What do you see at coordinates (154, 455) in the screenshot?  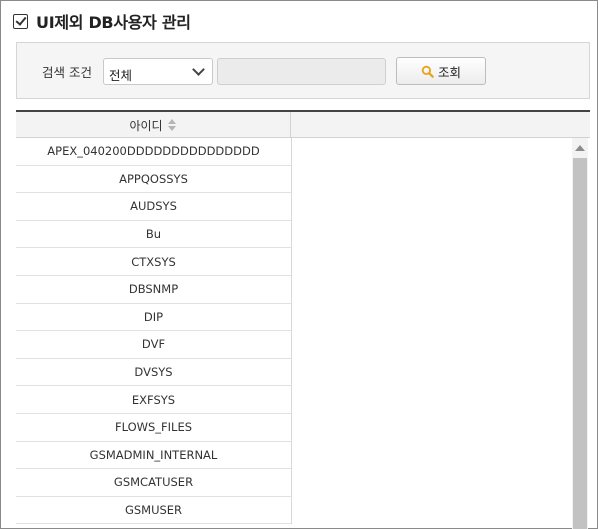 I see `table-row: GSMADMIN_INTERNAL` at bounding box center [154, 455].